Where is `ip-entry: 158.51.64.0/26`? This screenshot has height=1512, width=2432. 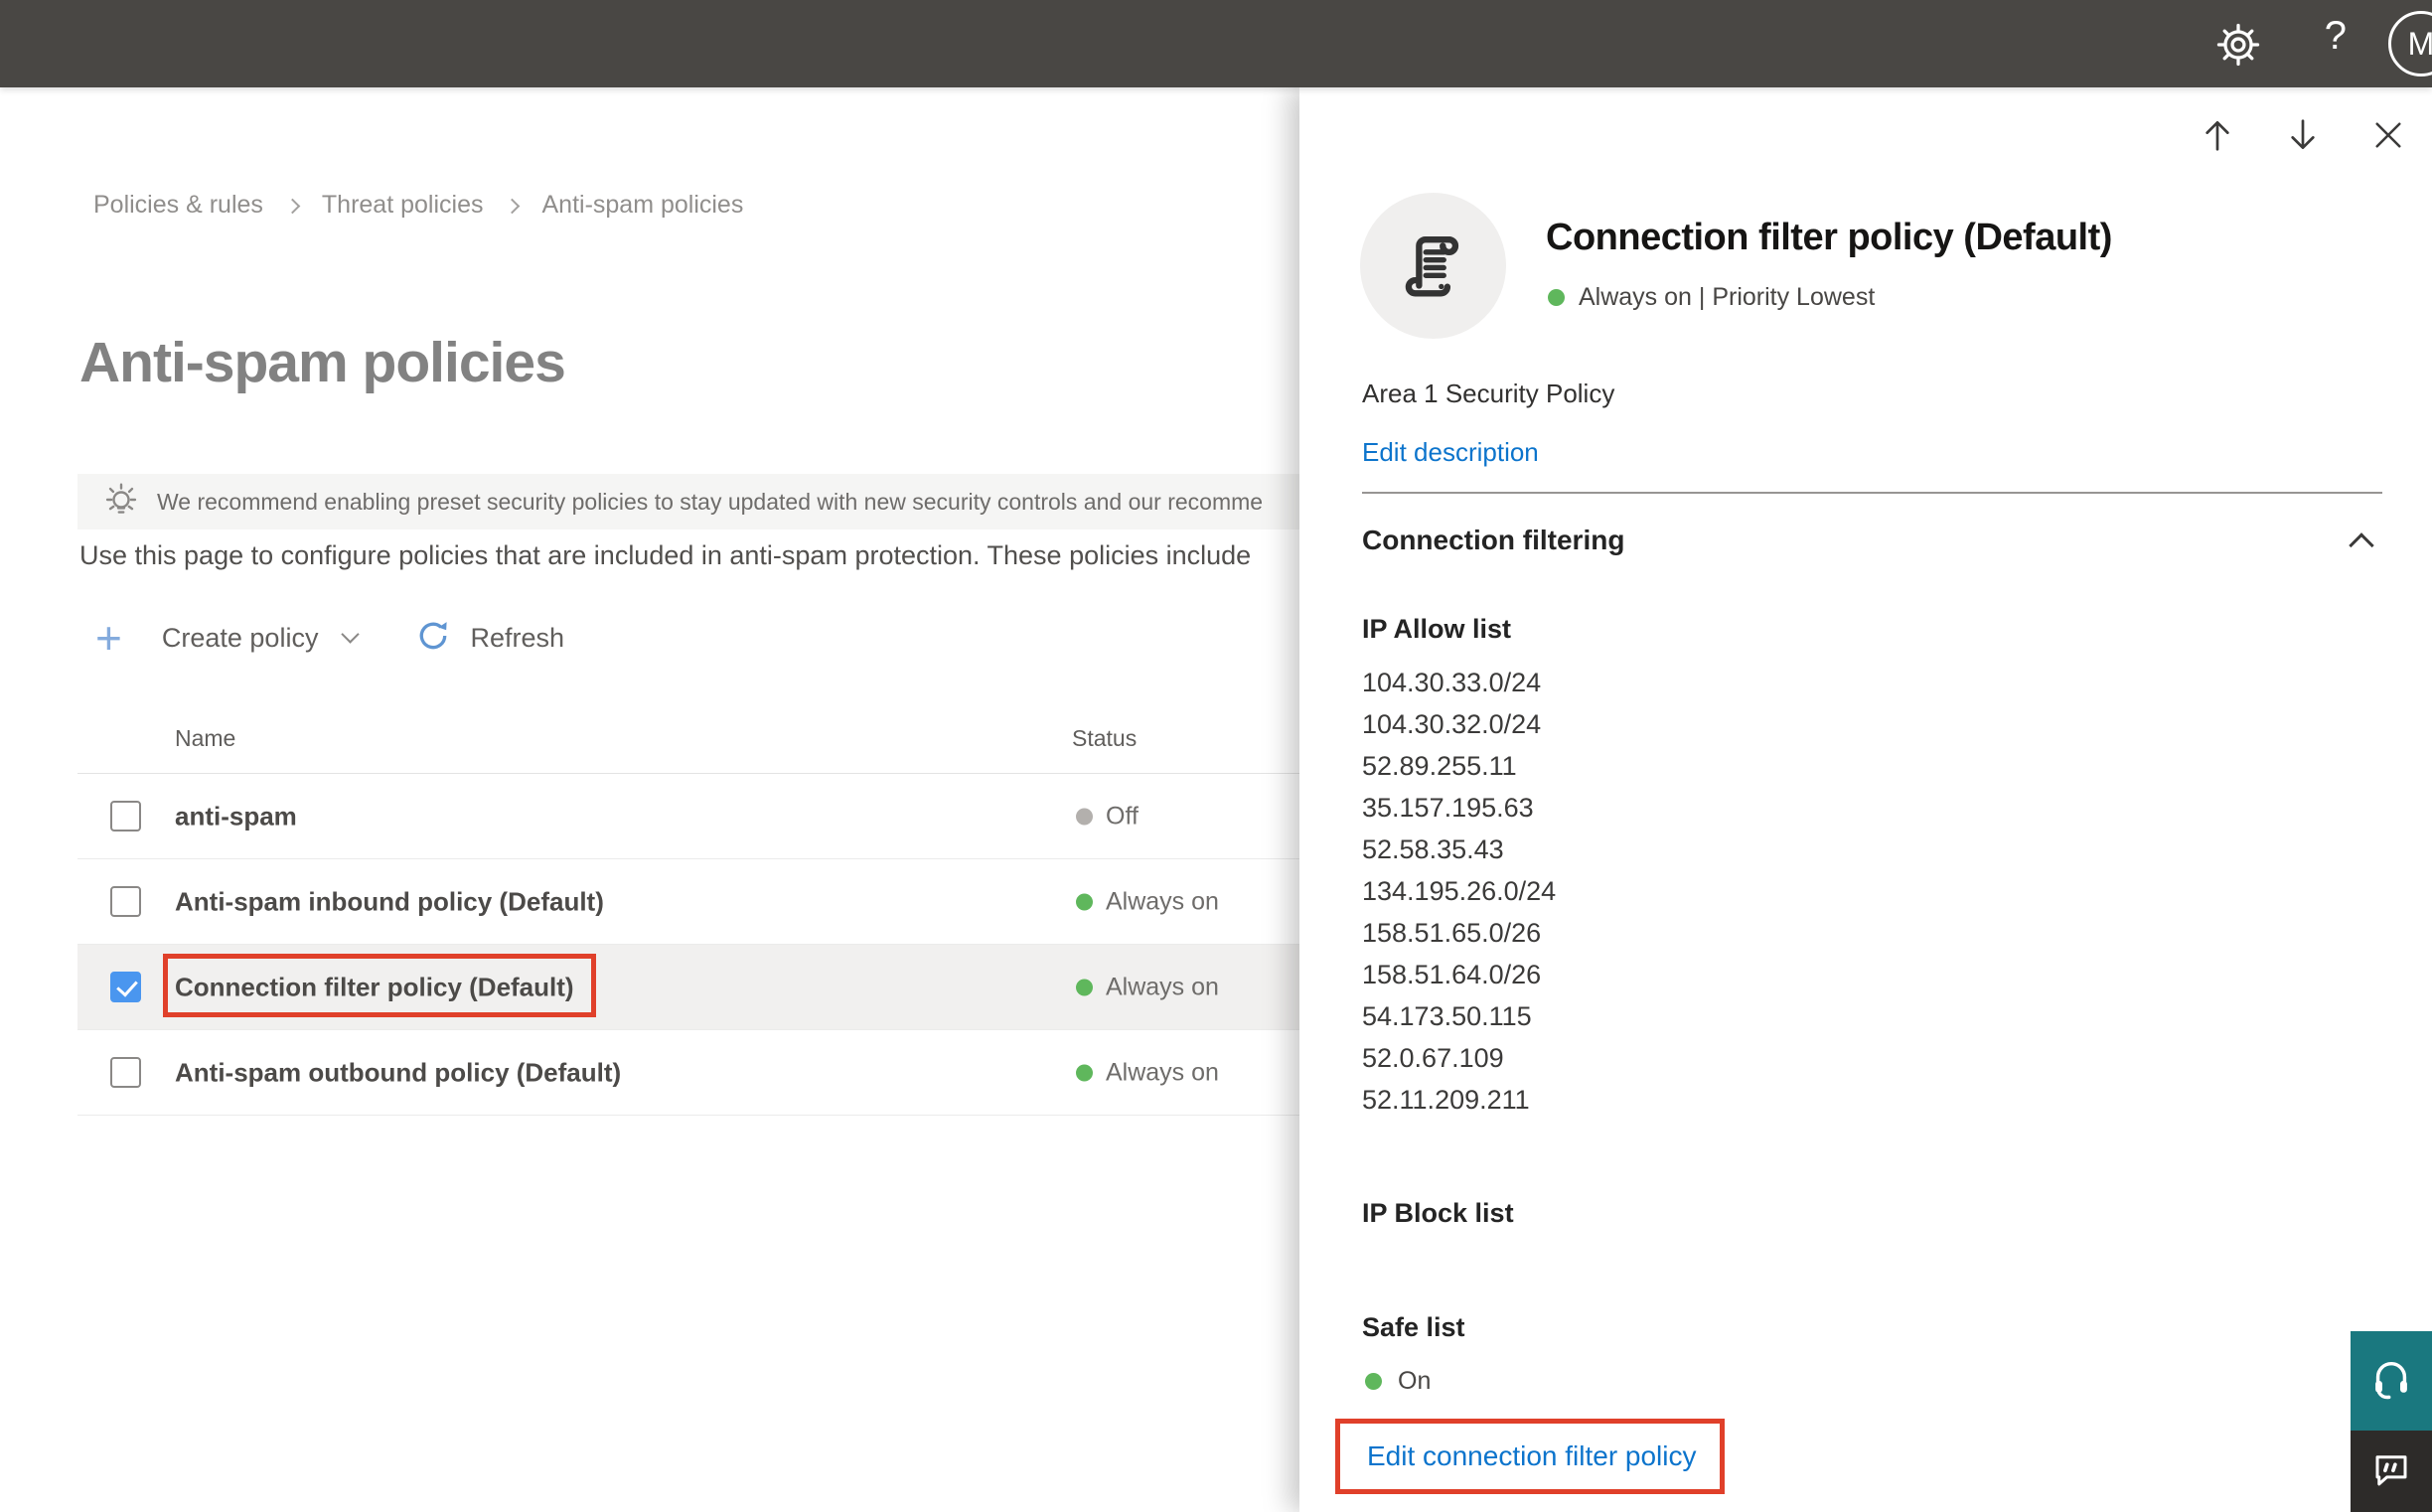 ip-entry: 158.51.64.0/26 is located at coordinates (1452, 974).